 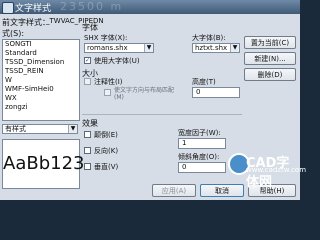 What do you see at coordinates (87, 166) in the screenshot?
I see `vertical-checkbox` at bounding box center [87, 166].